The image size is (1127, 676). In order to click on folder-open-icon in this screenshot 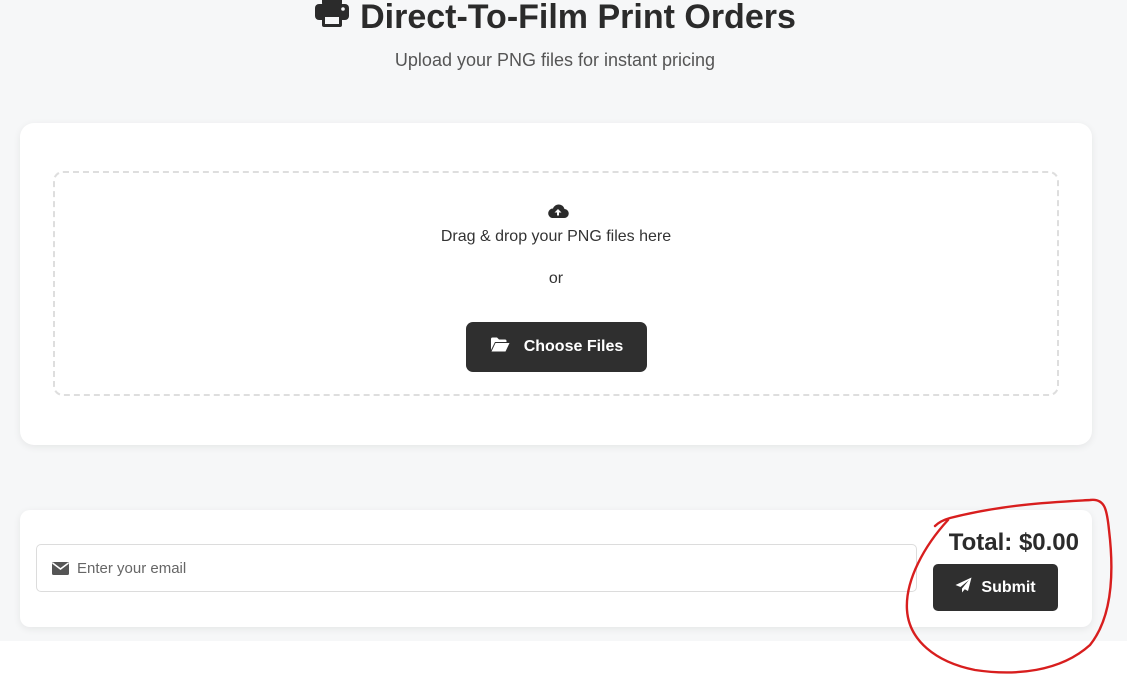, I will do `click(500, 347)`.